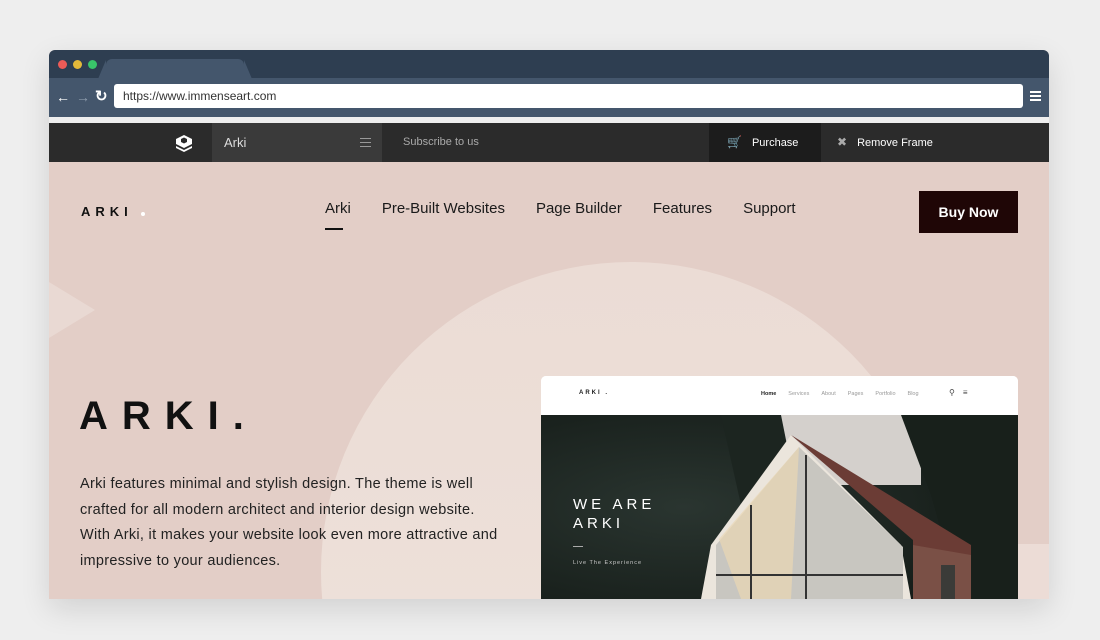  I want to click on preview-link-portfolio: Portfolio, so click(885, 394).